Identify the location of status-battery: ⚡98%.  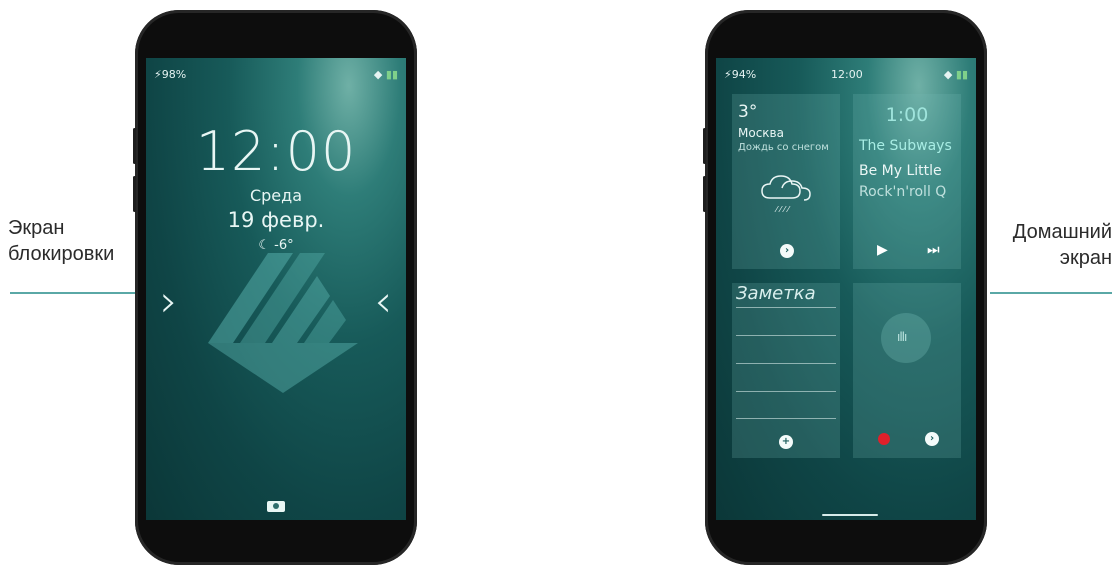
(170, 74).